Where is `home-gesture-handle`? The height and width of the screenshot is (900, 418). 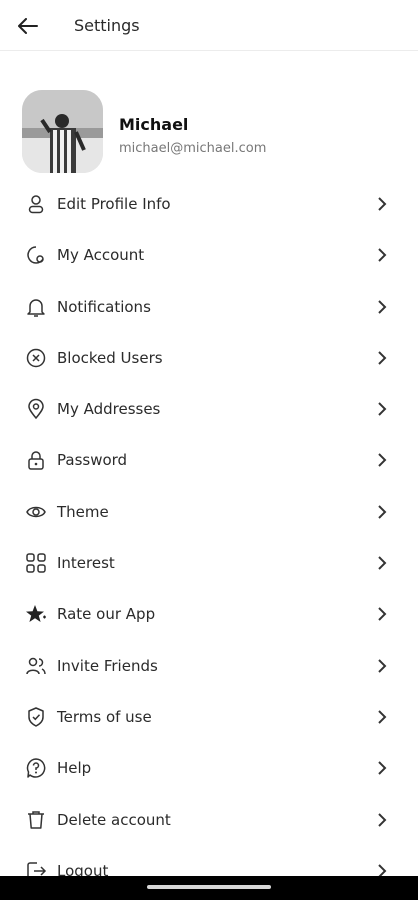 home-gesture-handle is located at coordinates (209, 887).